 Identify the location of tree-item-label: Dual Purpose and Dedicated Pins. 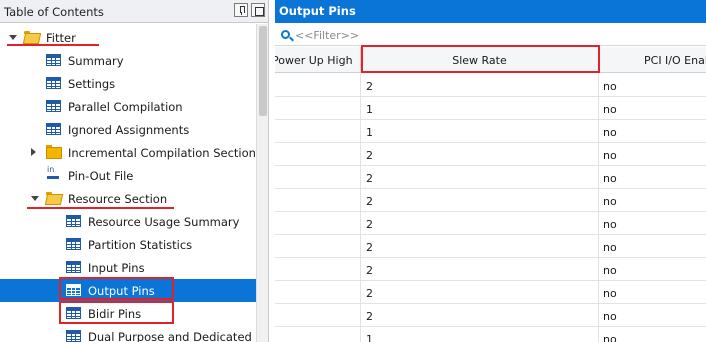
(178, 336).